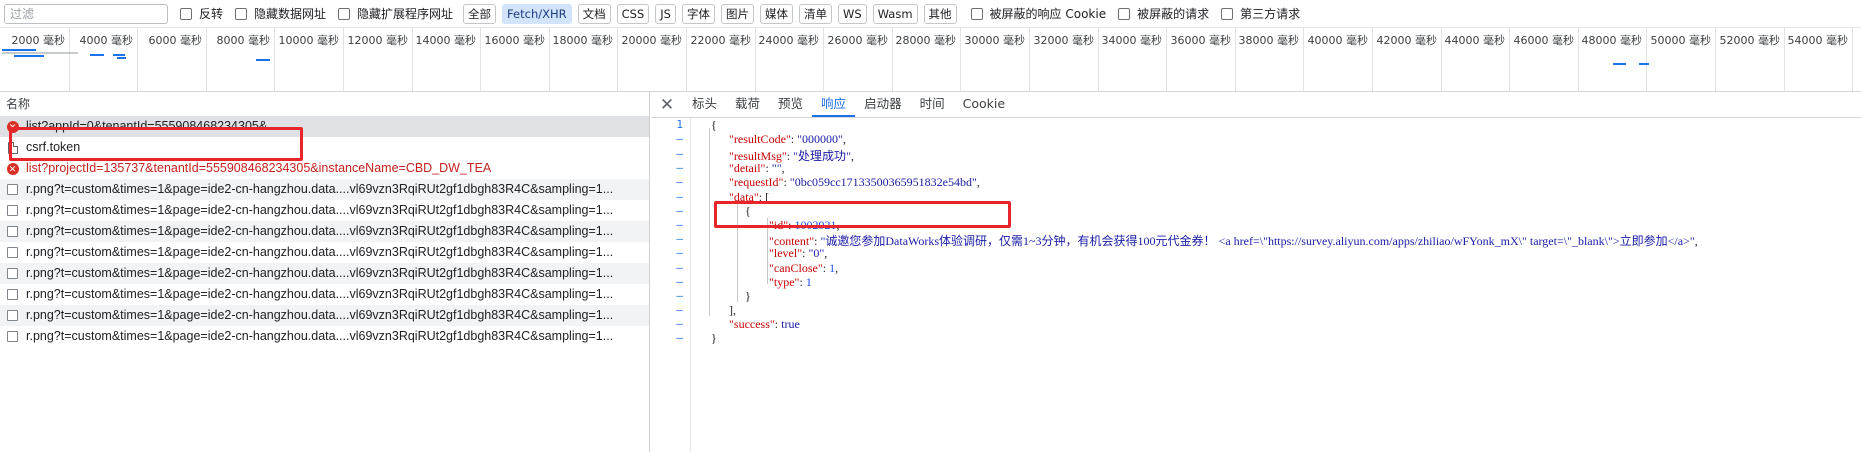 The height and width of the screenshot is (452, 1861). Describe the element at coordinates (858, 40) in the screenshot. I see `timeline-tick-label: 26000 毫秒` at that location.